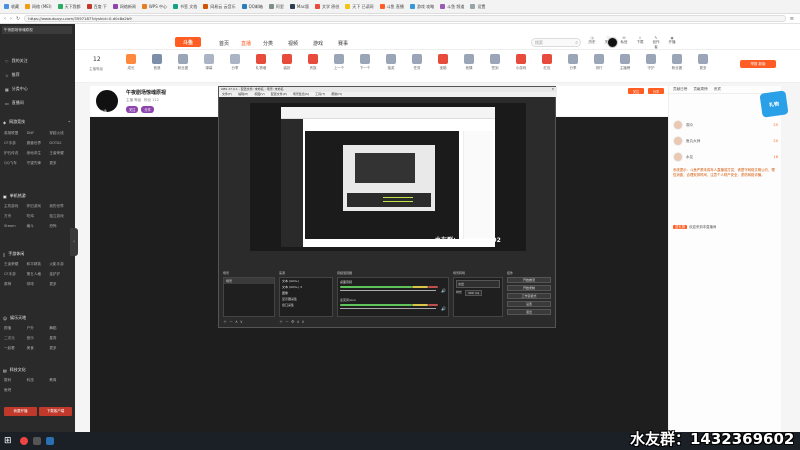 This screenshot has height=450, width=800. What do you see at coordinates (624, 40) in the screenshot?
I see `message-icon: ✉ 私信` at bounding box center [624, 40].